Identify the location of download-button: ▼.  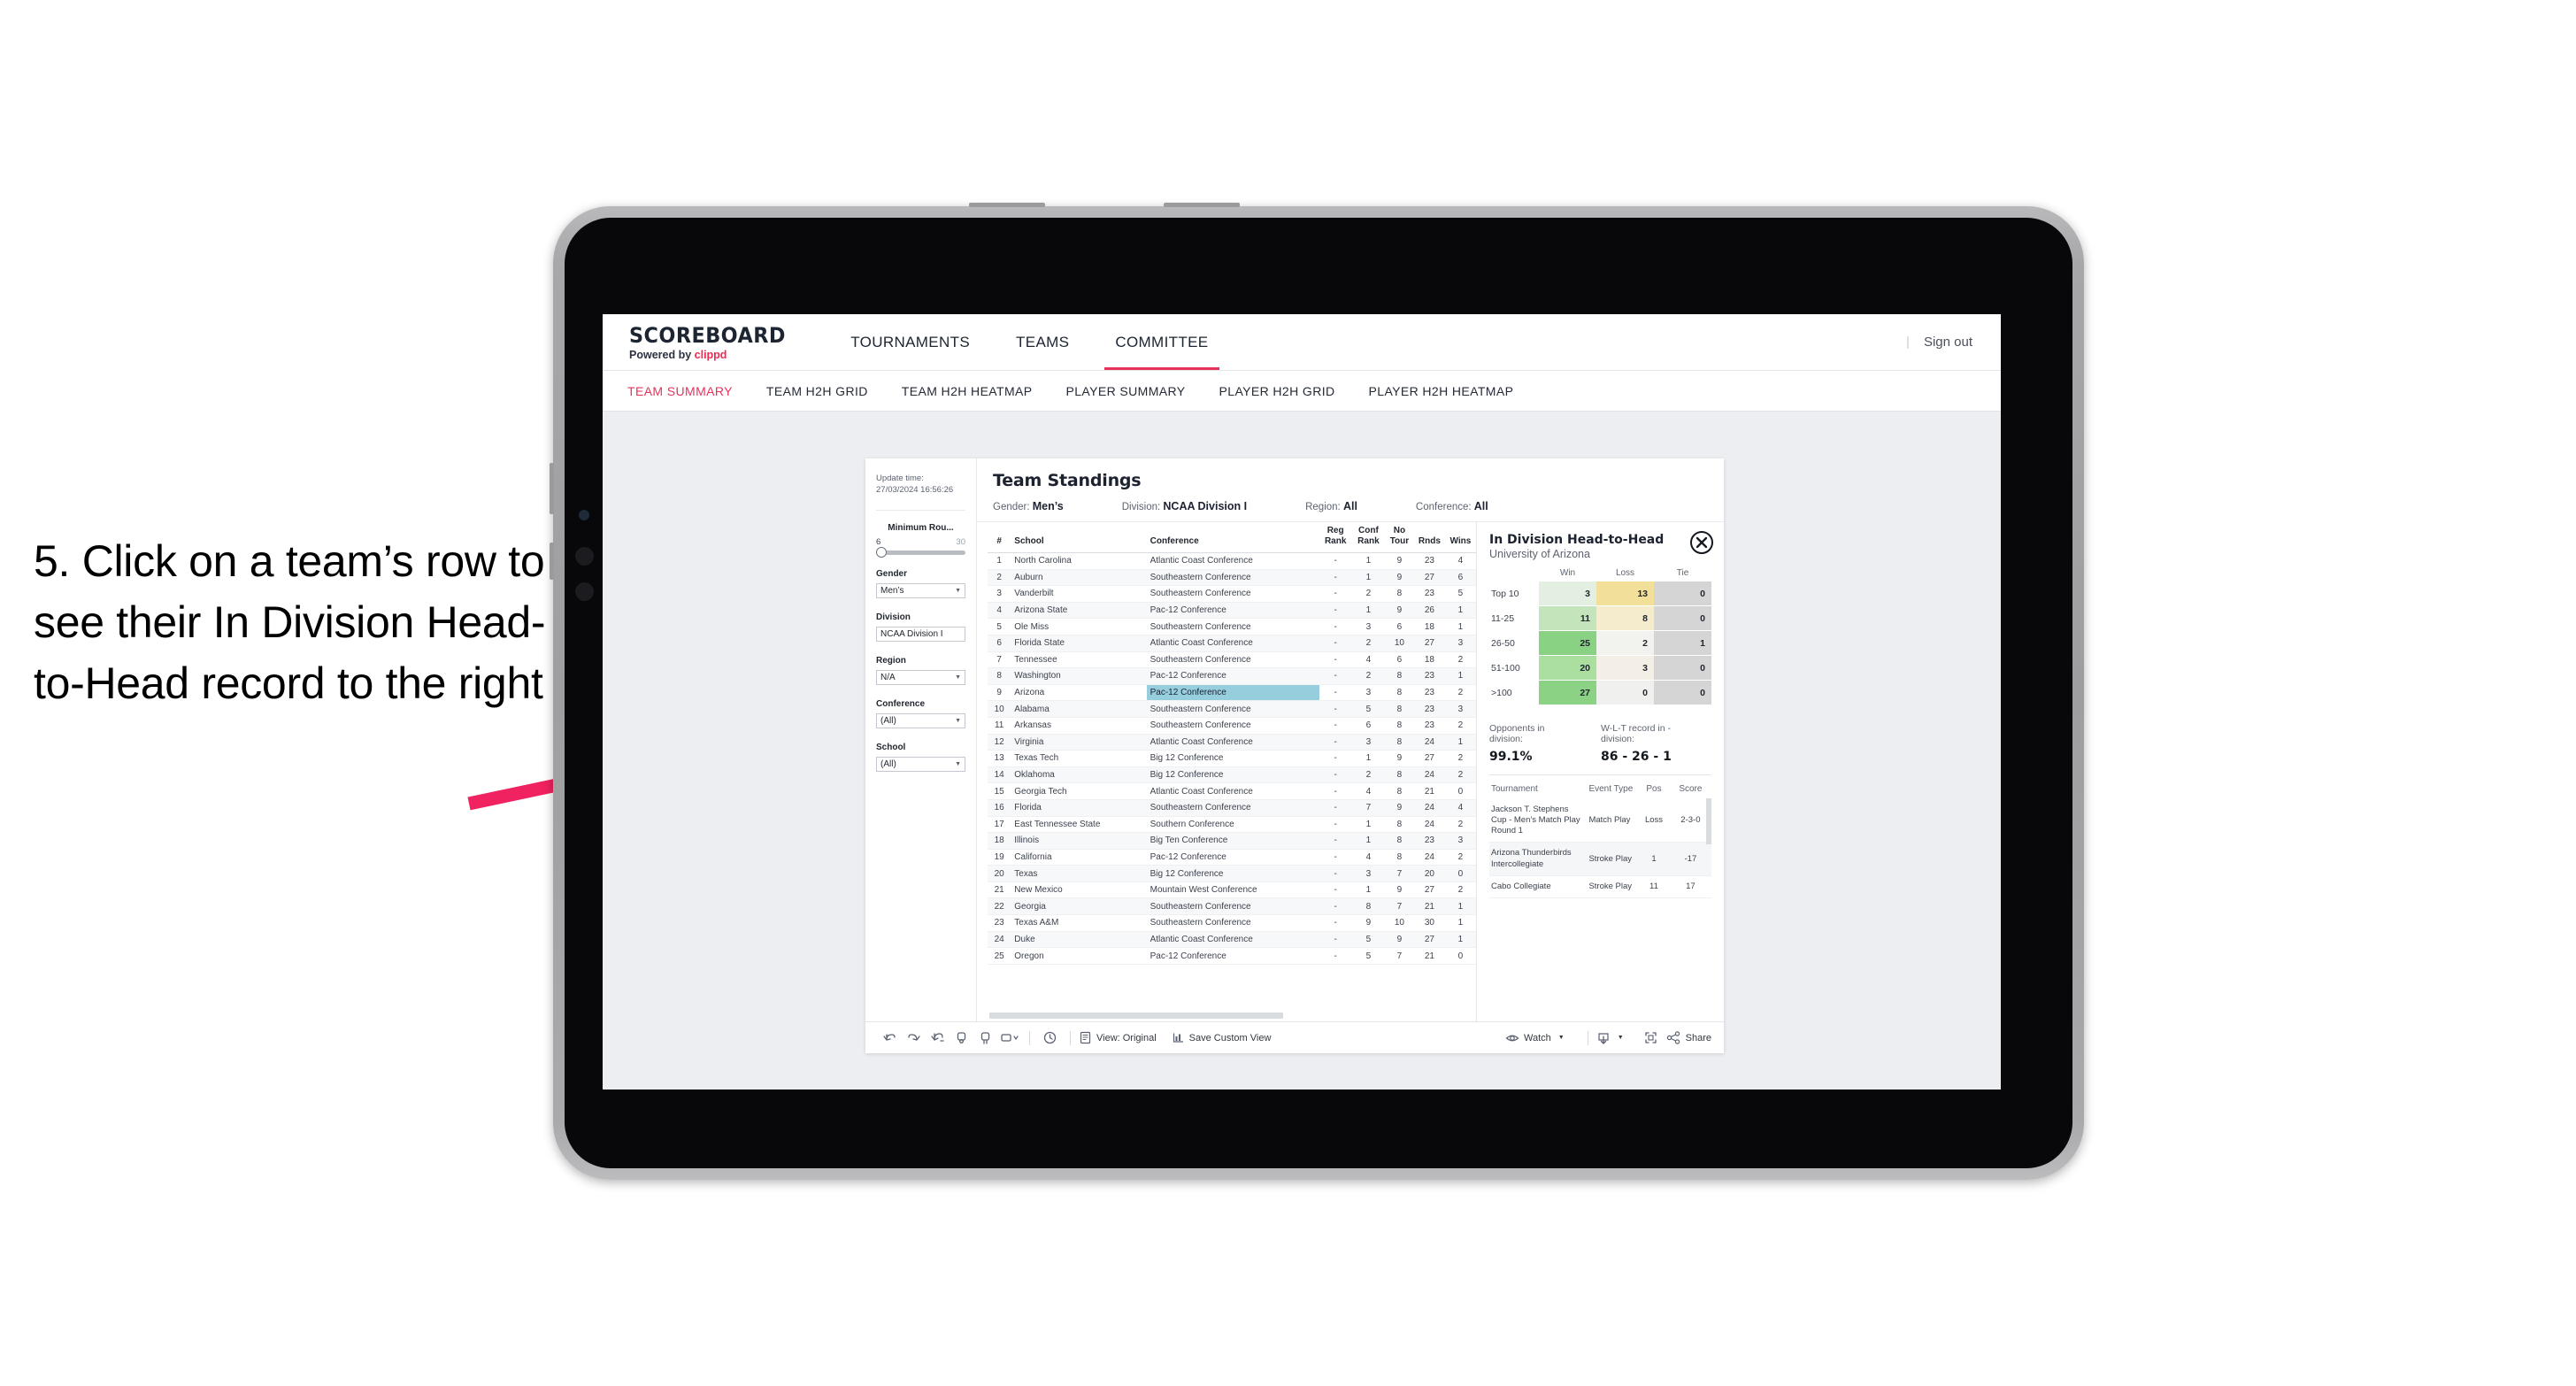
(1610, 1038).